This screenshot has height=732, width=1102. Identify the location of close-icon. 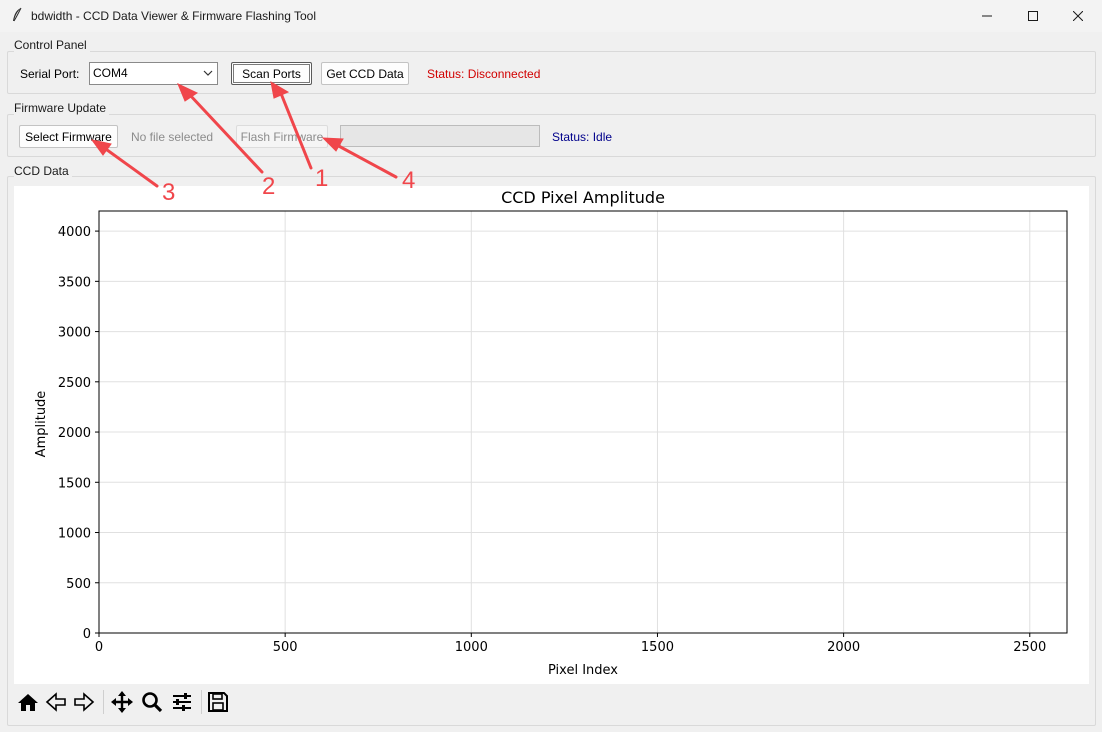
(1078, 16).